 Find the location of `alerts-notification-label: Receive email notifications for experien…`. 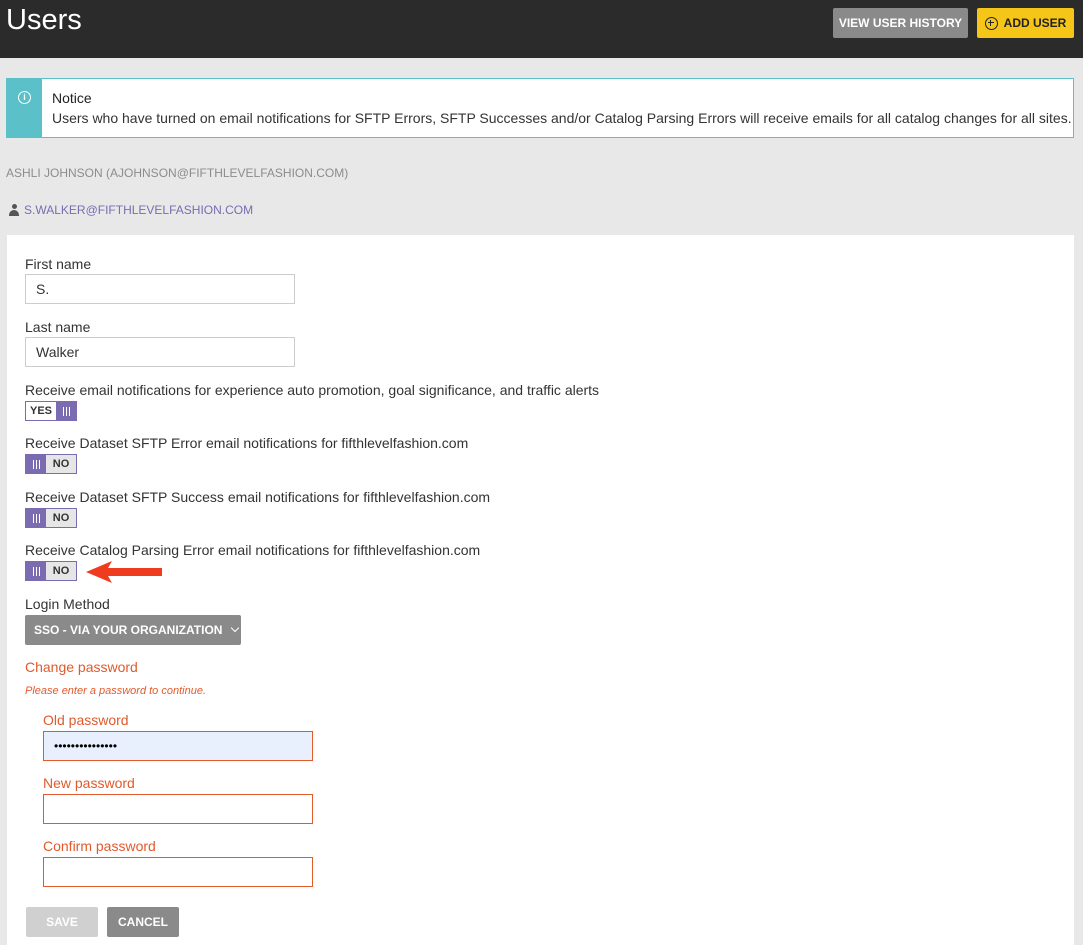

alerts-notification-label: Receive email notifications for experien… is located at coordinates (312, 390).